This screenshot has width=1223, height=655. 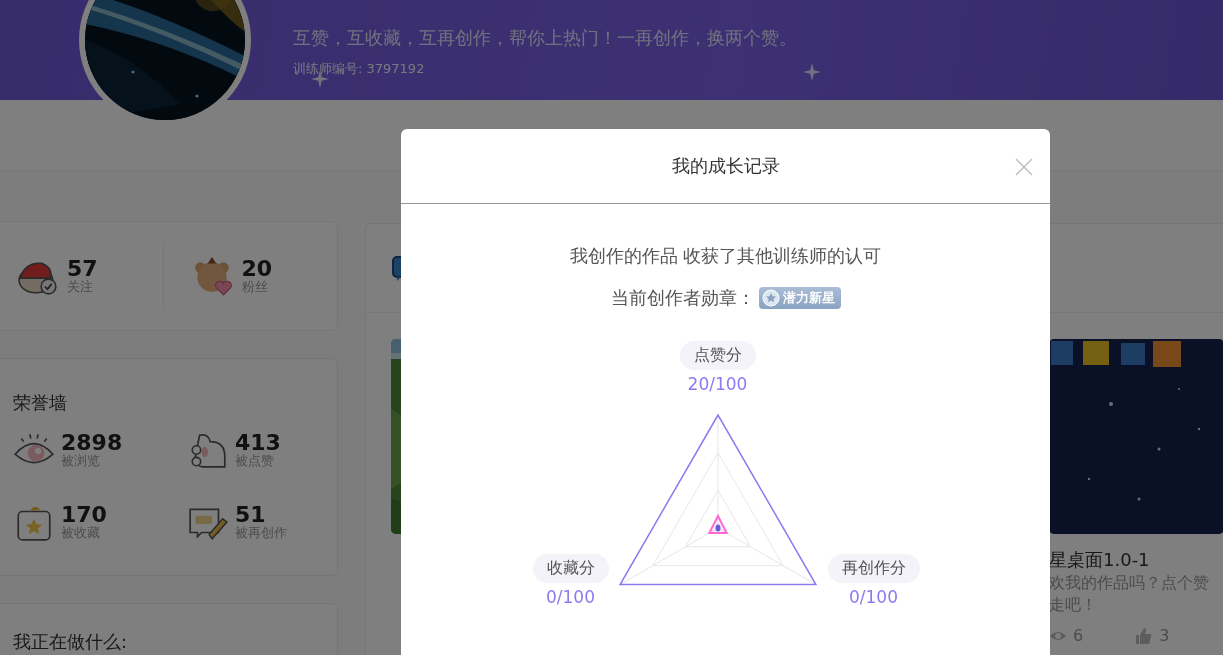 I want to click on center-dot, so click(x=717, y=528).